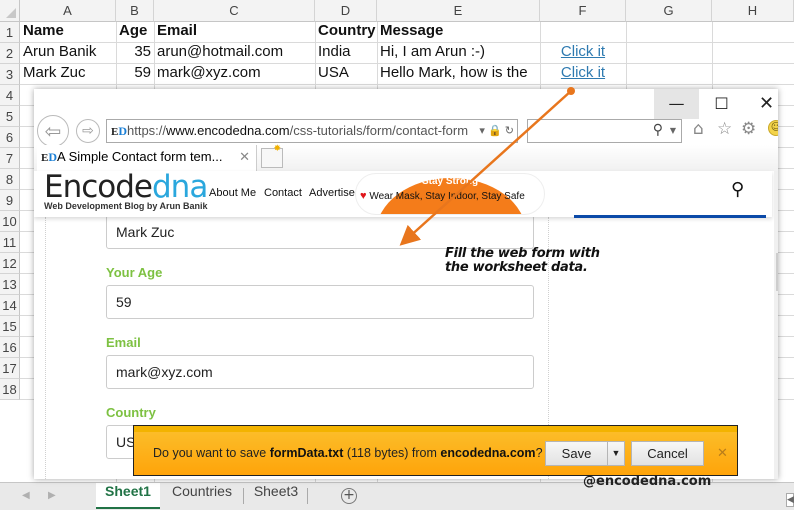 The width and height of the screenshot is (794, 510). Describe the element at coordinates (458, 53) in the screenshot. I see `cell-e2: Hi, I am Arun :-)` at that location.